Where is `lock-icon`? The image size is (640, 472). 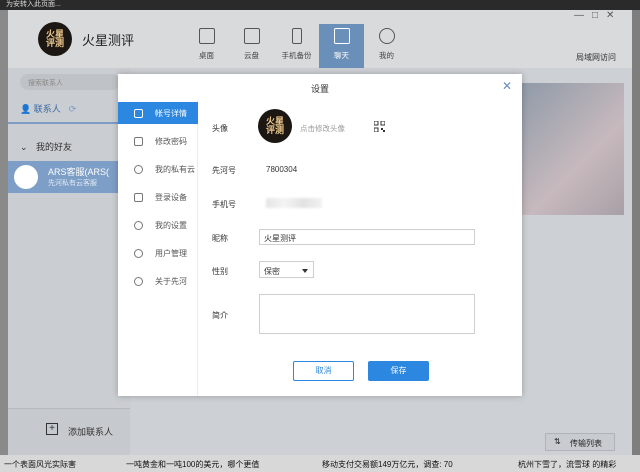 lock-icon is located at coordinates (138, 141).